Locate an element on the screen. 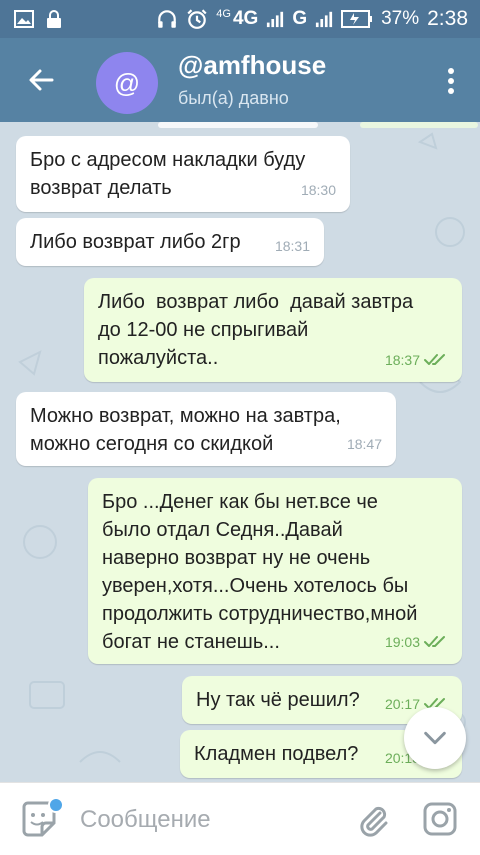 Image resolution: width=480 pixels, height=855 pixels. chevron-down-icon is located at coordinates (435, 738).